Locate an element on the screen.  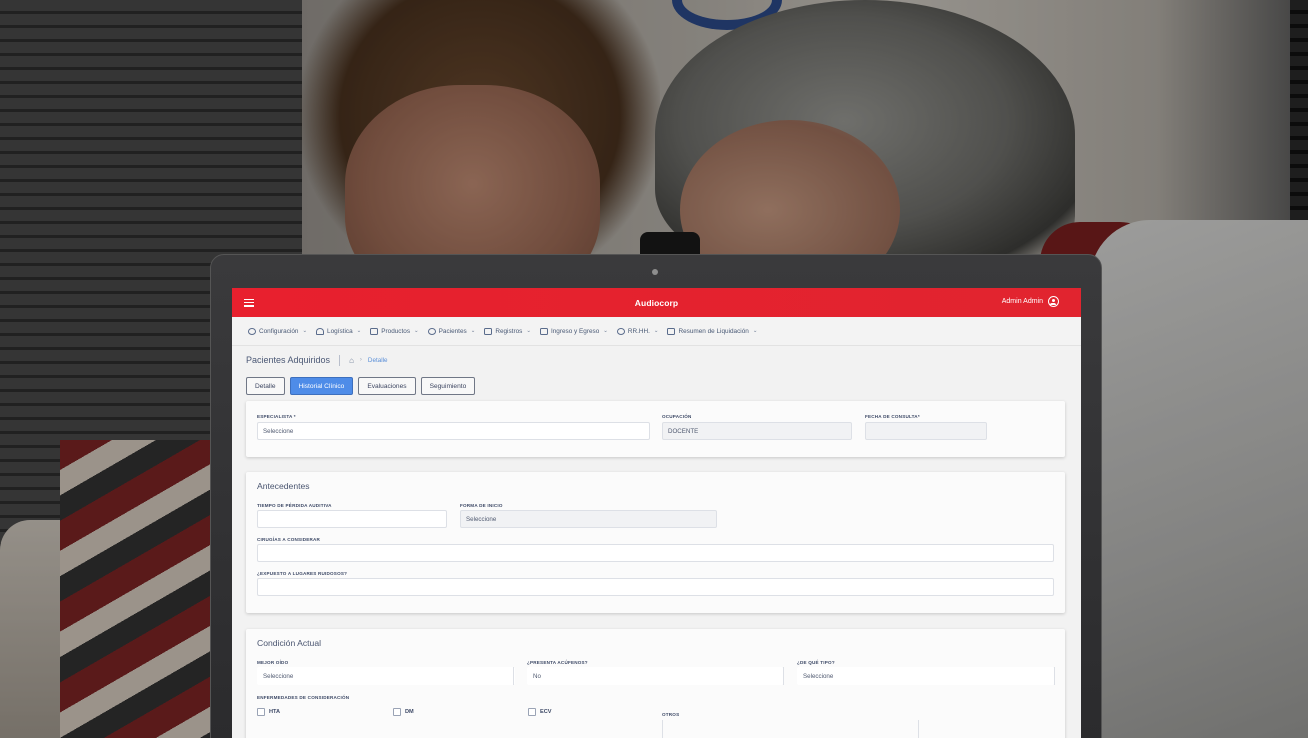
webcam is located at coordinates (655, 272).